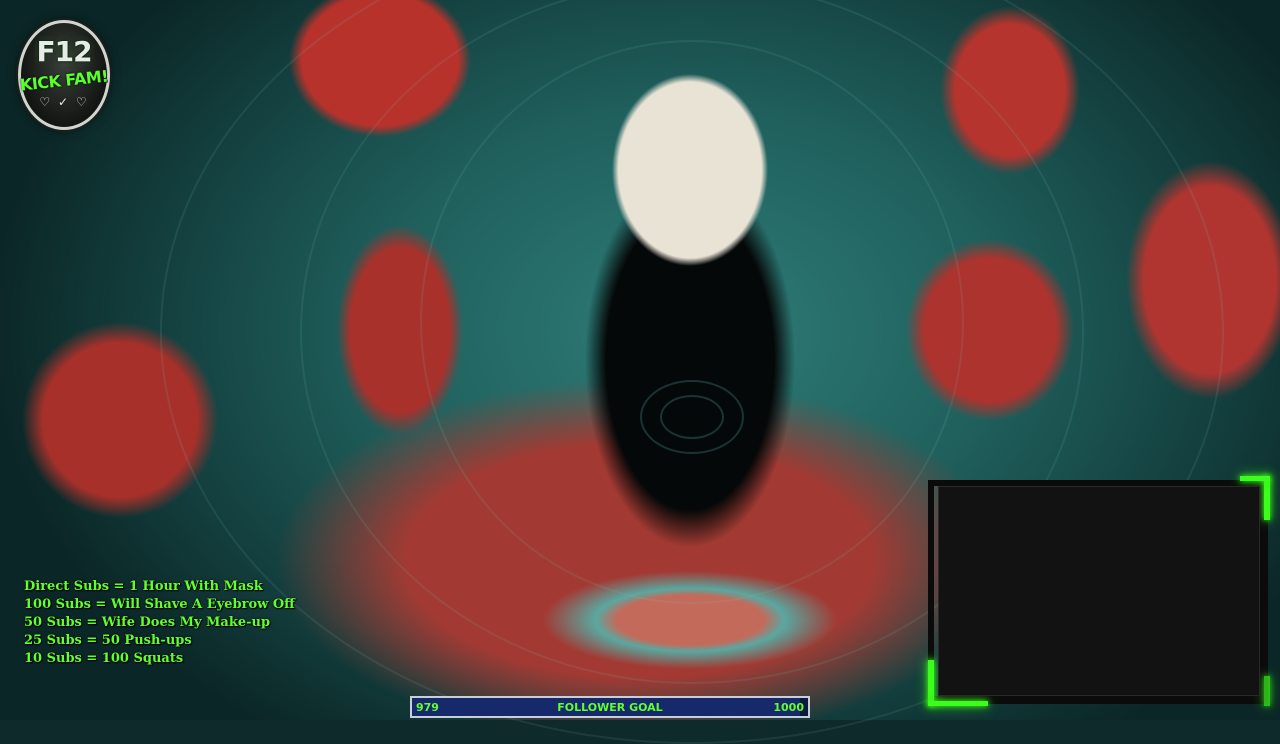  I want to click on webcam-frame, so click(1100, 592).